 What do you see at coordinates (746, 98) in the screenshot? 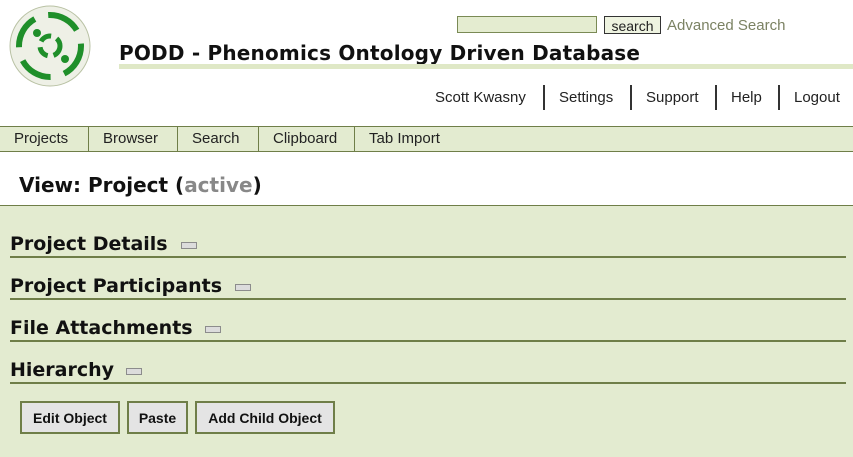
I see `help-link: Help` at bounding box center [746, 98].